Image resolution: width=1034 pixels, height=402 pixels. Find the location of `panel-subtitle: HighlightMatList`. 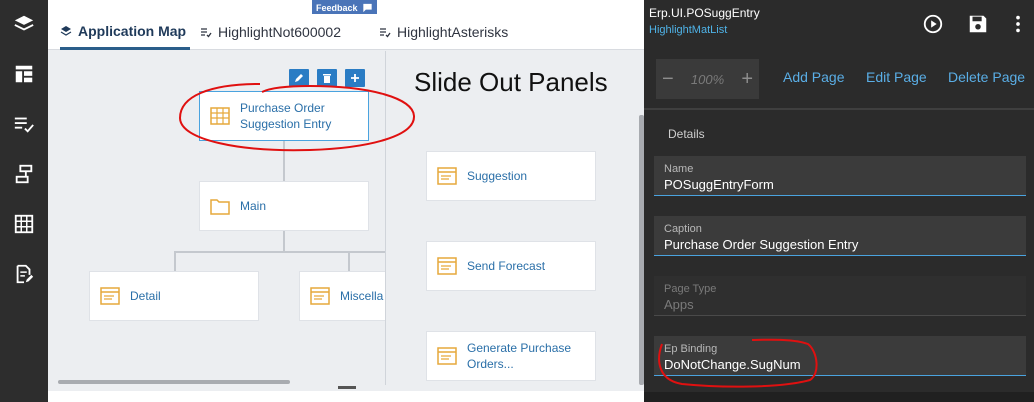

panel-subtitle: HighlightMatList is located at coordinates (688, 30).